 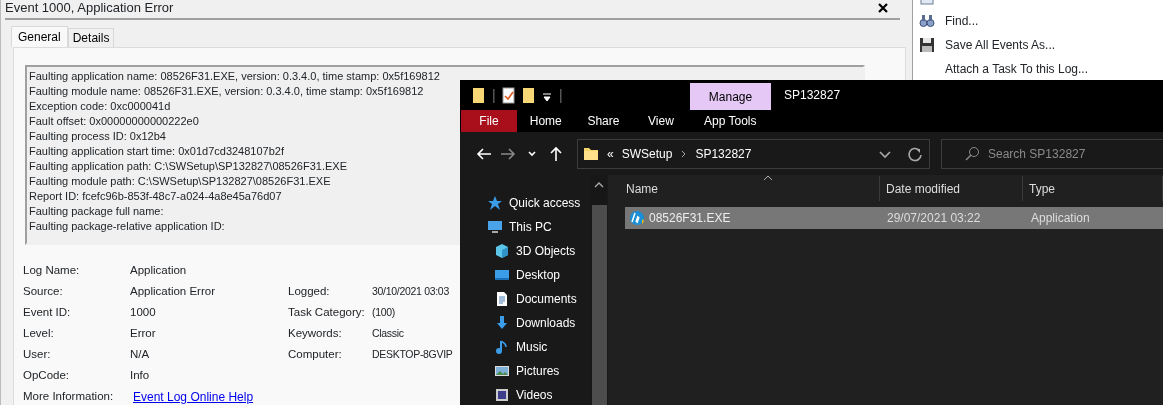 I want to click on description-line: Faulting process ID: 0x12b4, so click(x=97, y=136).